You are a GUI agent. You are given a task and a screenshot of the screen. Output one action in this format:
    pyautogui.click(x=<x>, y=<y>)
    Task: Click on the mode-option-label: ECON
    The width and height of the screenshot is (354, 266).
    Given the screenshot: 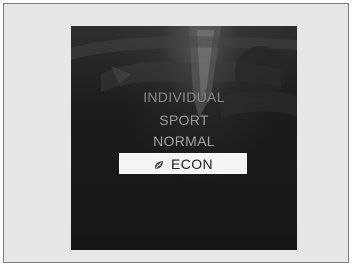 What is the action you would take?
    pyautogui.click(x=192, y=163)
    